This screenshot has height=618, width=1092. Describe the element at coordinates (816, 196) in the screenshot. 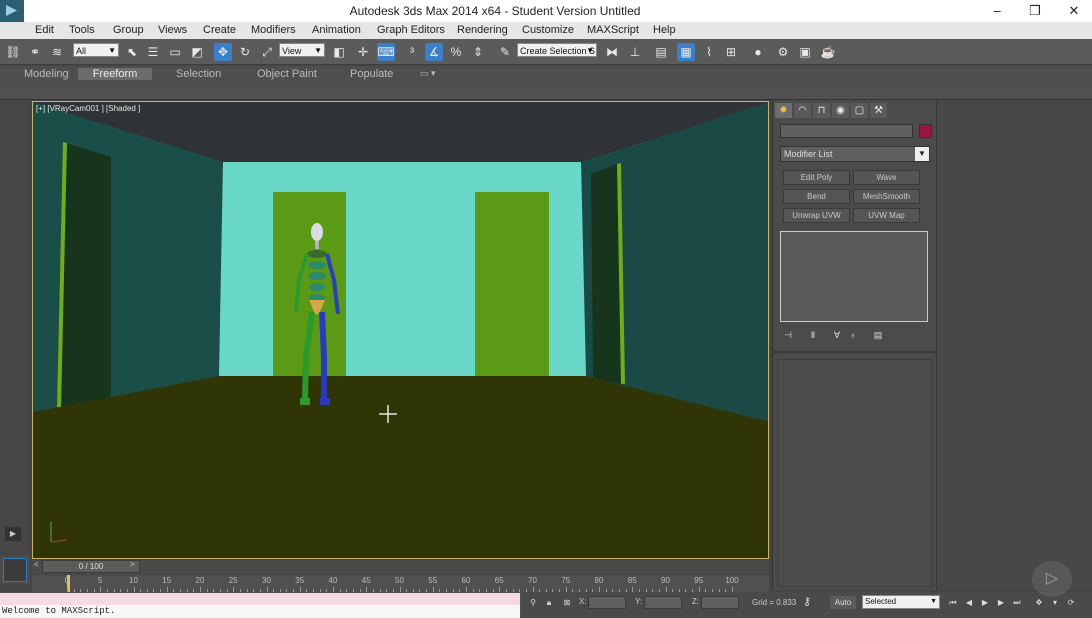

I see `bend-button: Bend` at that location.